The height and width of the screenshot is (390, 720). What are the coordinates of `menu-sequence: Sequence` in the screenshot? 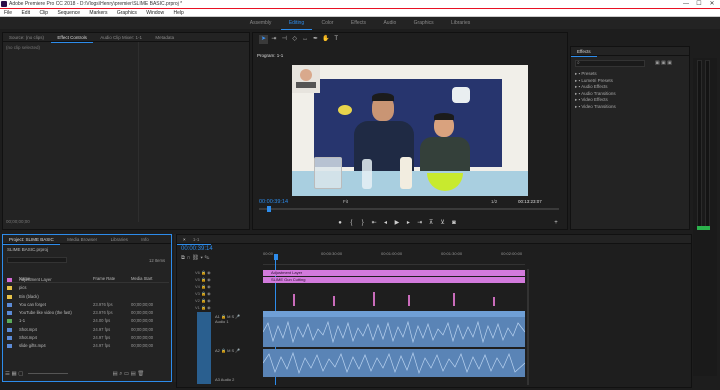 It's located at (68, 13).